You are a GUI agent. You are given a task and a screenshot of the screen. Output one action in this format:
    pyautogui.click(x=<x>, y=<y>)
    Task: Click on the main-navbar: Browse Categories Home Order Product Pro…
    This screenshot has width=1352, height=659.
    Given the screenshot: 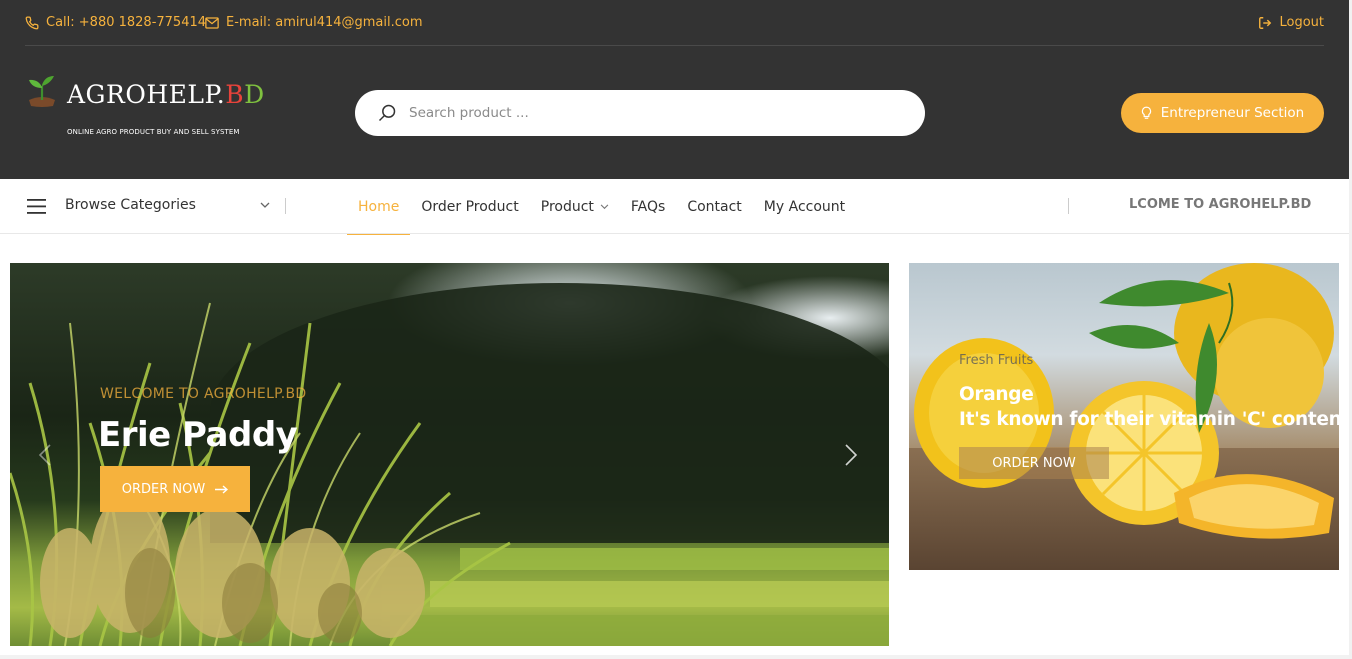 What is the action you would take?
    pyautogui.click(x=676, y=207)
    